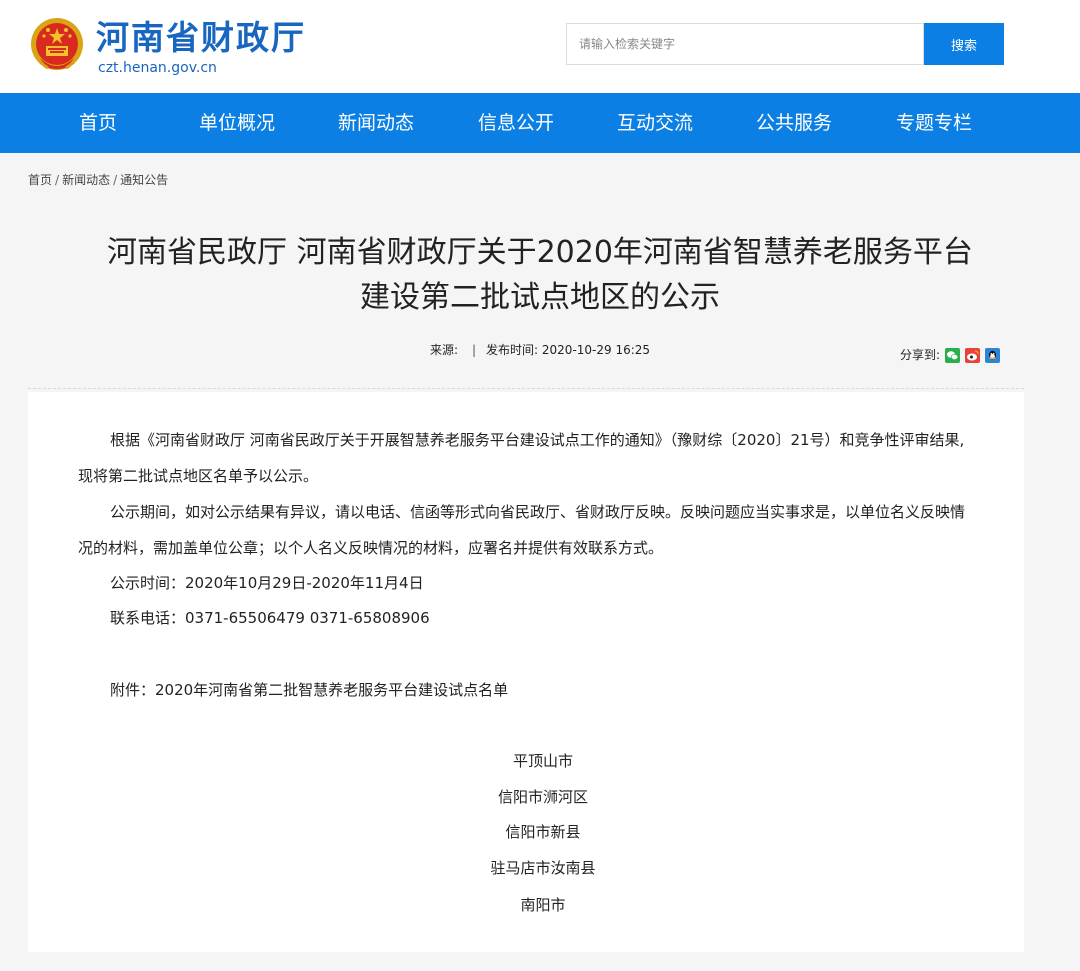 This screenshot has width=1080, height=971. What do you see at coordinates (526, 388) in the screenshot?
I see `meta-divider-line` at bounding box center [526, 388].